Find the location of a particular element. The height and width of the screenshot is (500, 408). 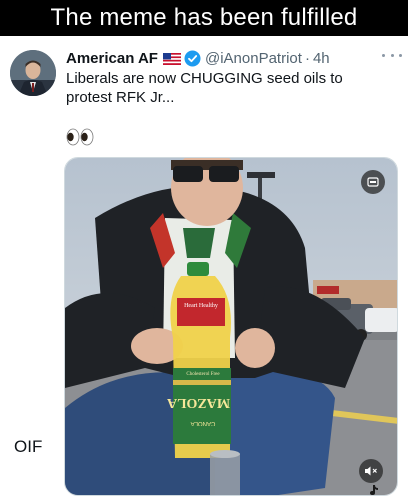

tiktok-icon is located at coordinates (374, 490).